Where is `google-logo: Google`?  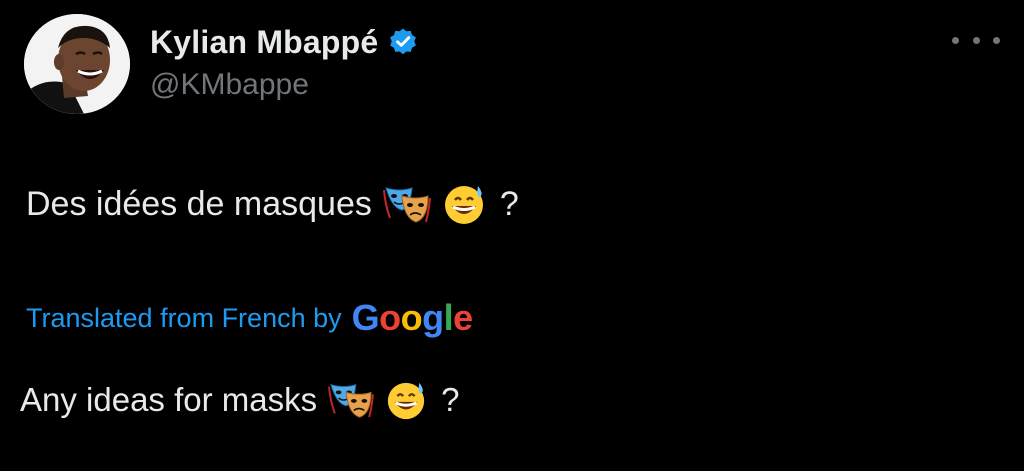
google-logo: Google is located at coordinates (412, 318).